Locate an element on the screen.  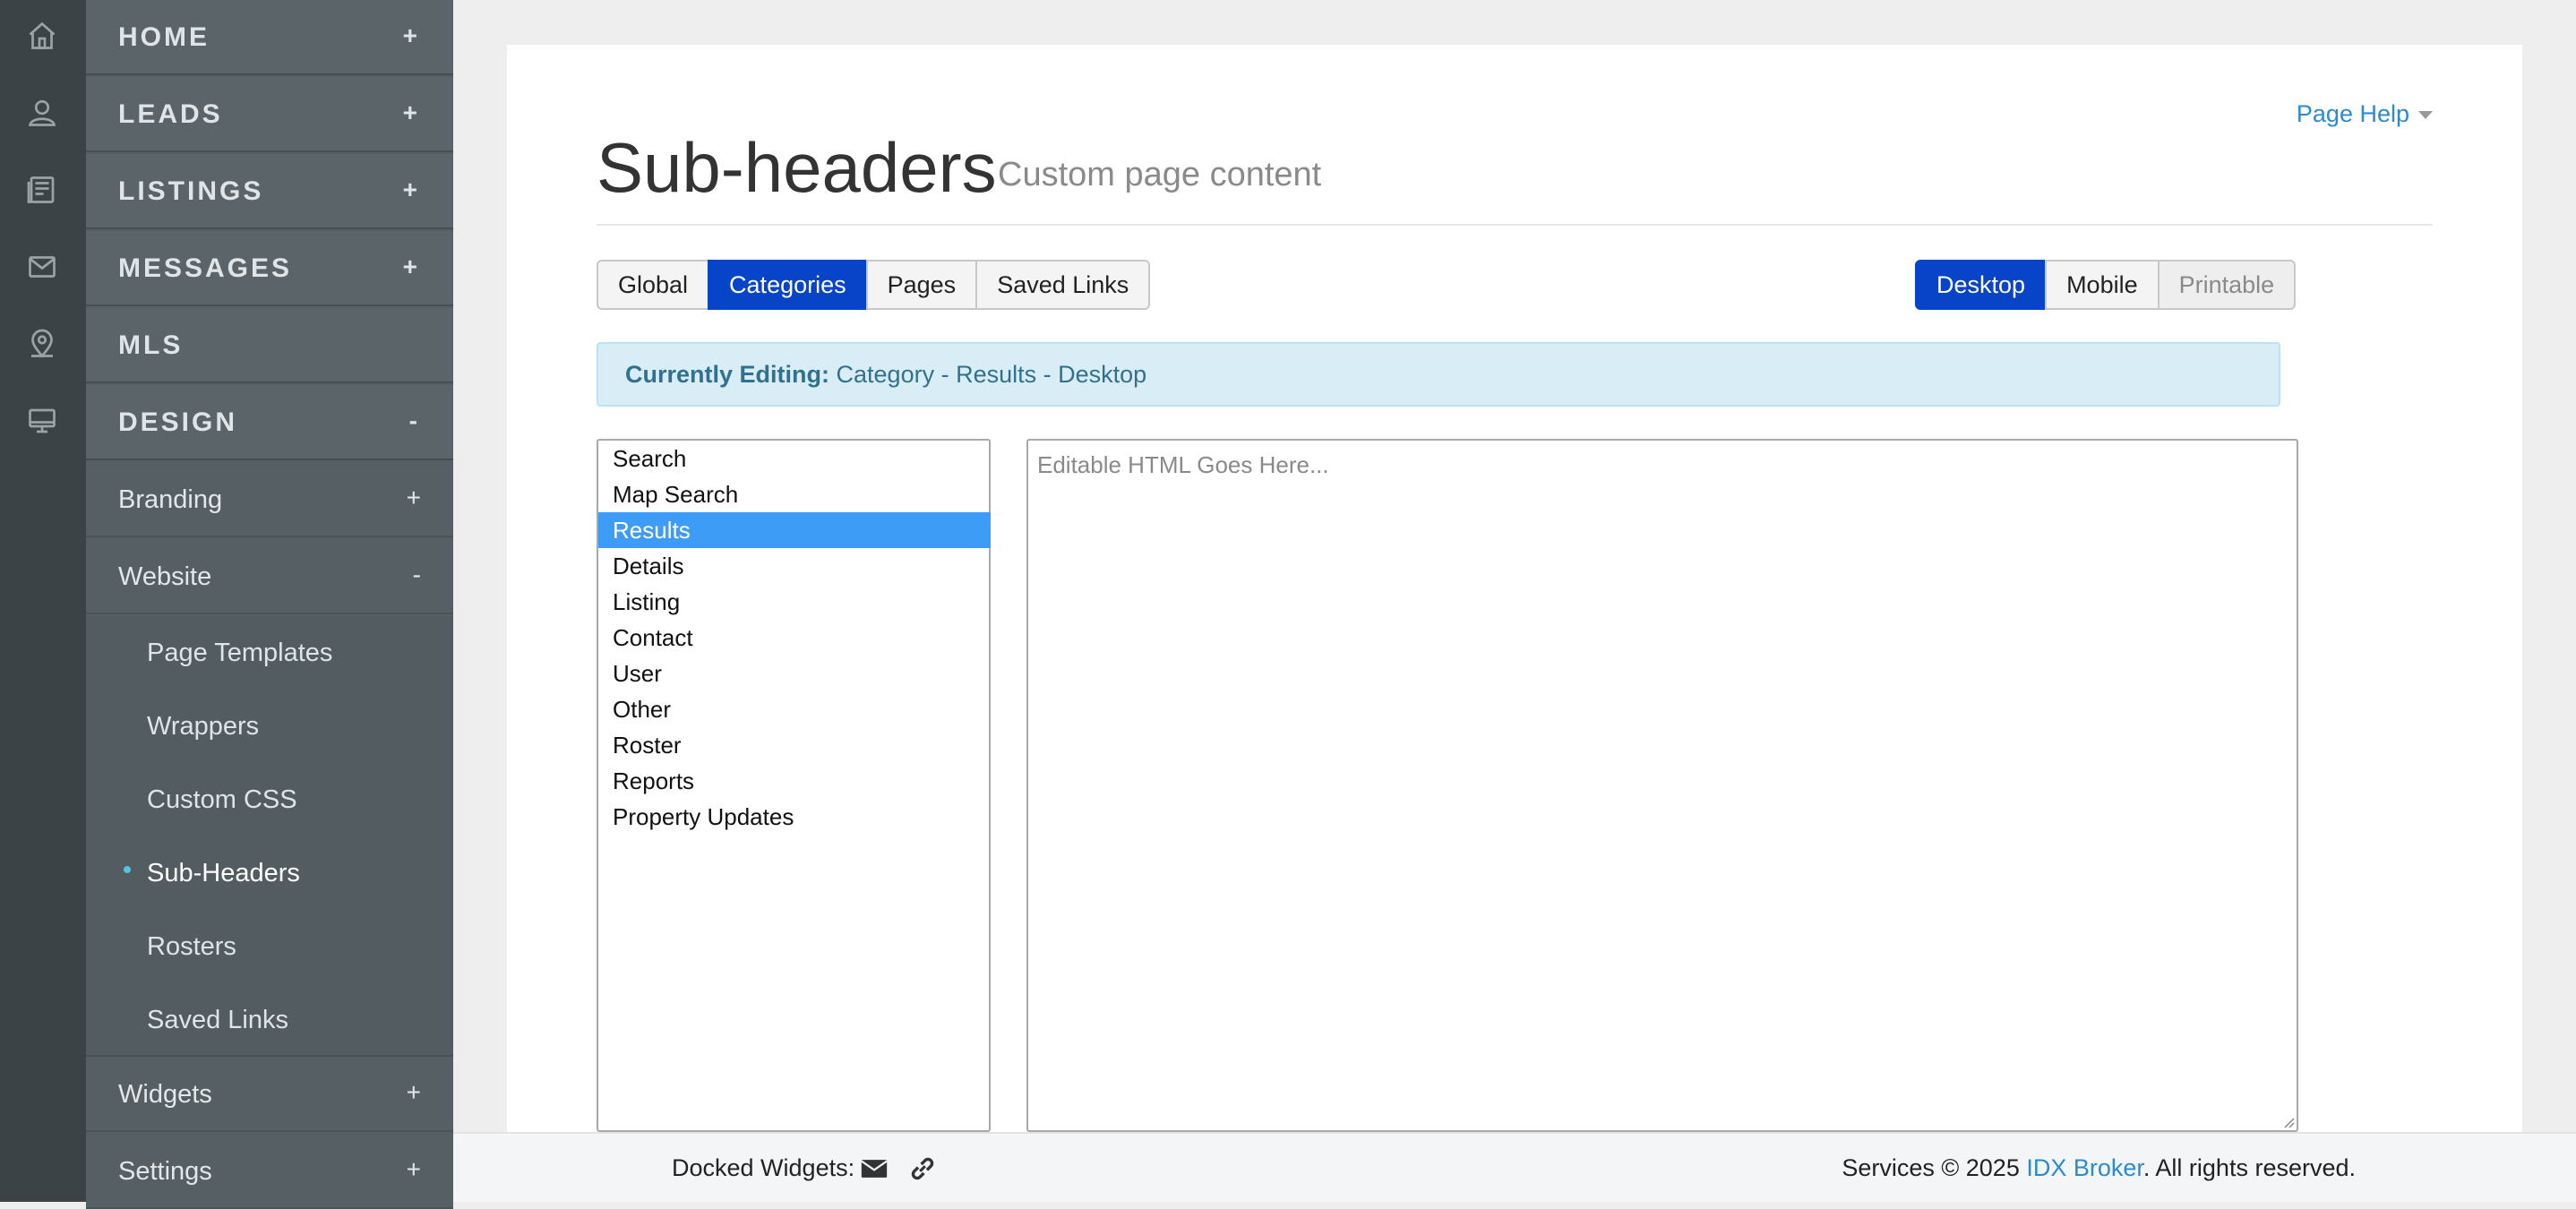
sidebar-item-label: Branding is located at coordinates (170, 500).